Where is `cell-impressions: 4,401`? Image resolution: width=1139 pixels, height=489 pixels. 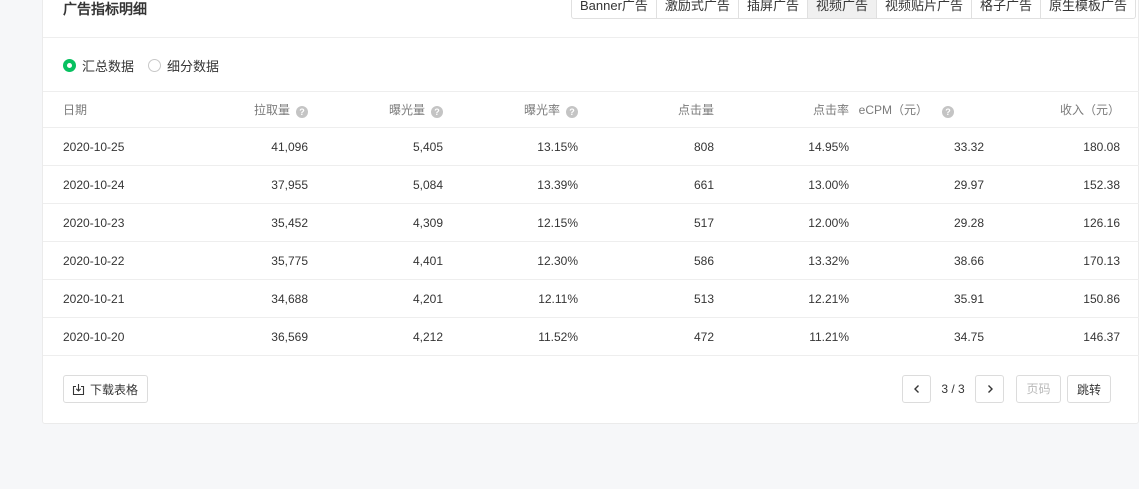
cell-impressions: 4,401 is located at coordinates (375, 260).